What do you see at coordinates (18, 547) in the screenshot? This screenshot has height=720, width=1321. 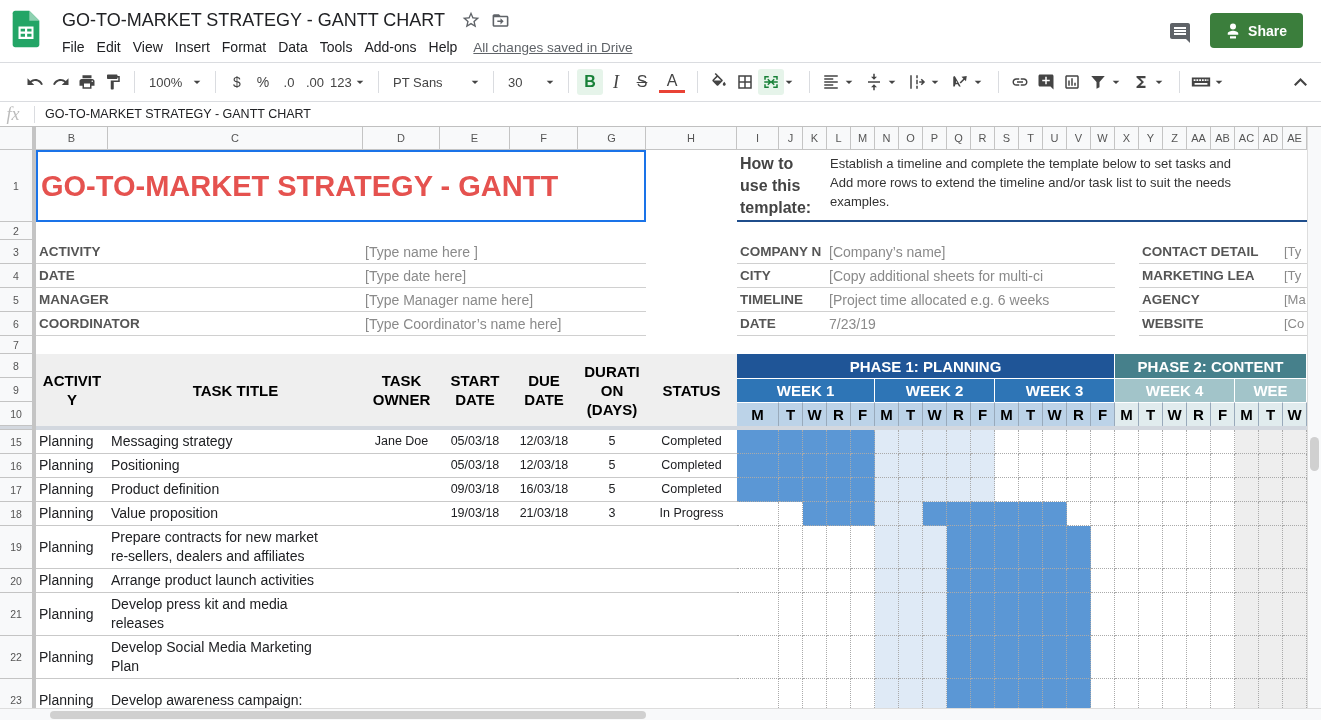 I see `row-header: 19` at bounding box center [18, 547].